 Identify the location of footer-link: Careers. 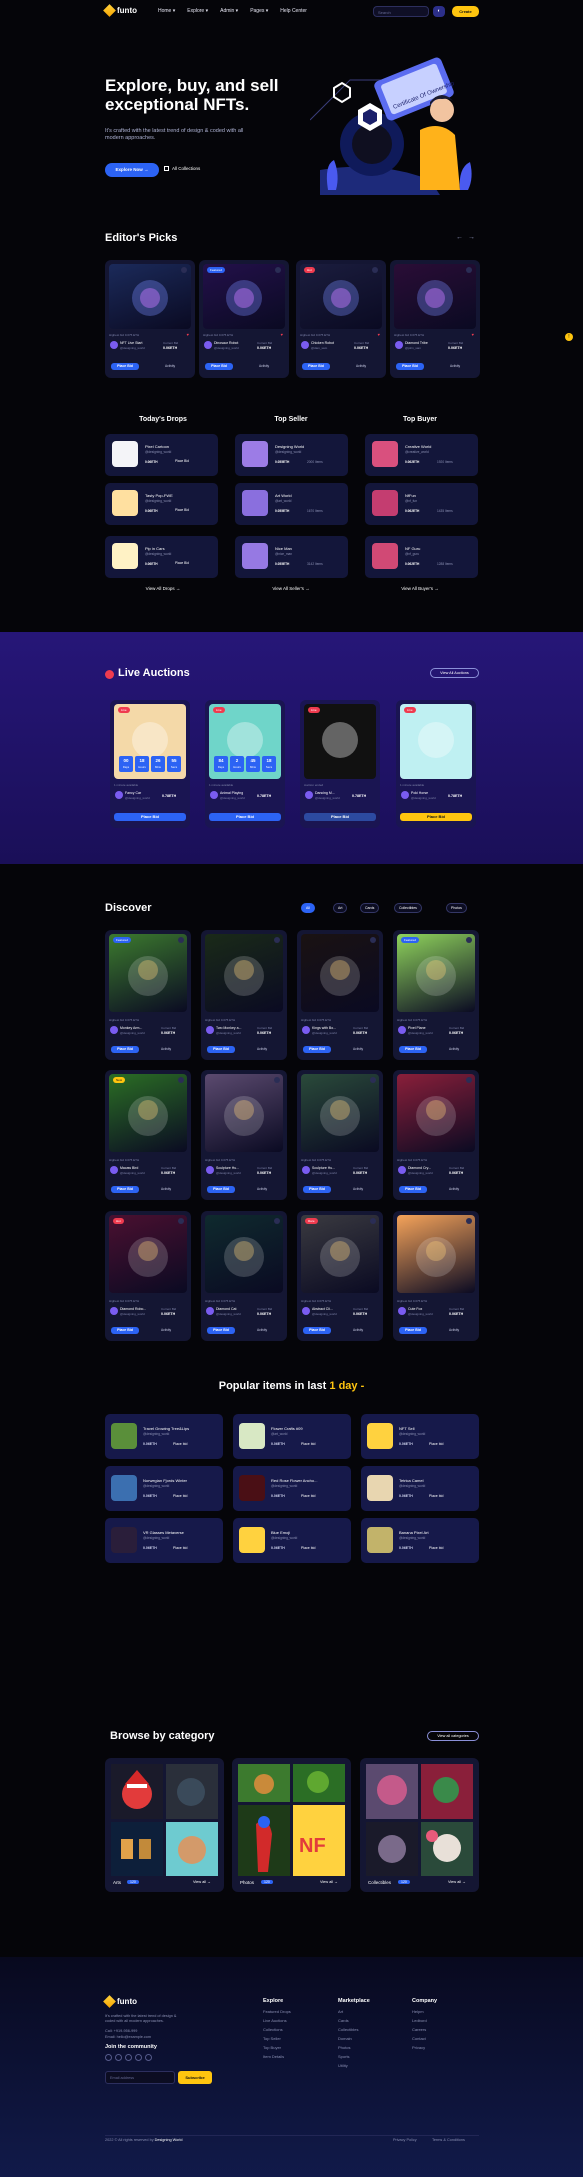
(424, 2029).